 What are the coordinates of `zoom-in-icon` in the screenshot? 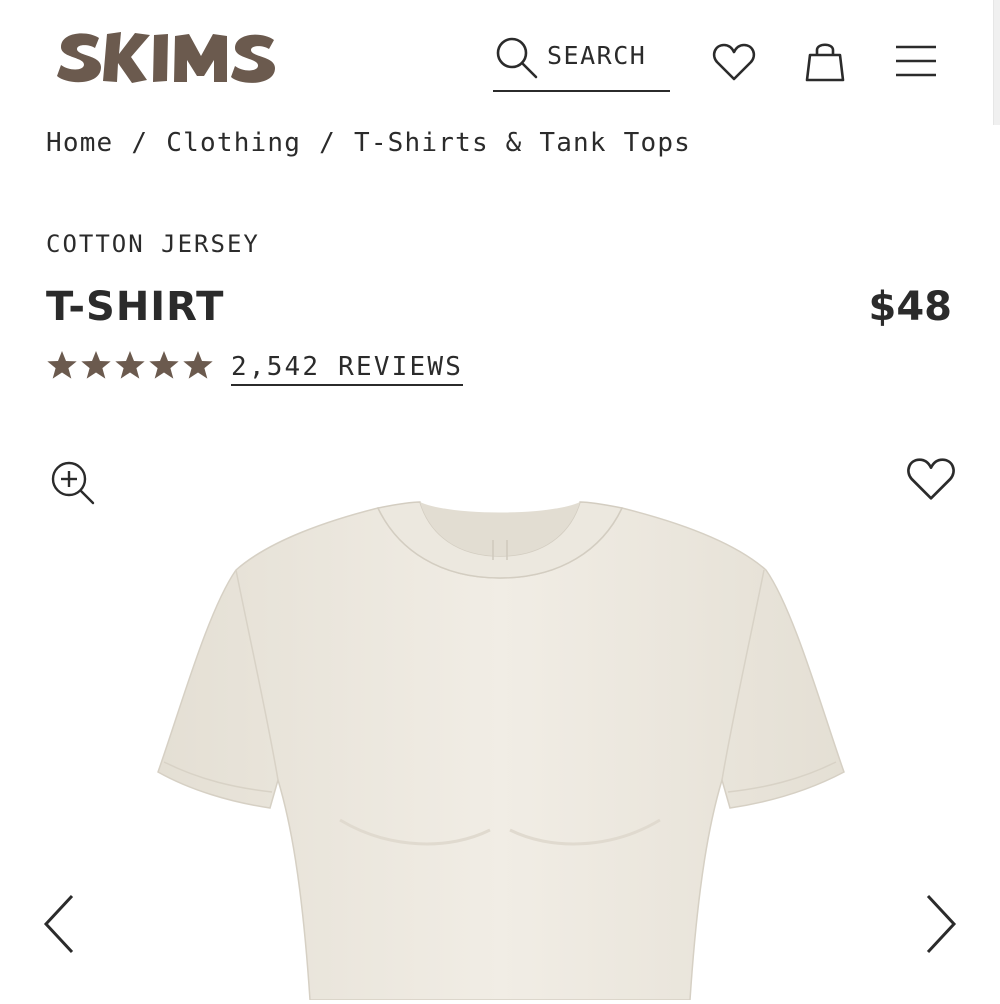 It's located at (73, 483).